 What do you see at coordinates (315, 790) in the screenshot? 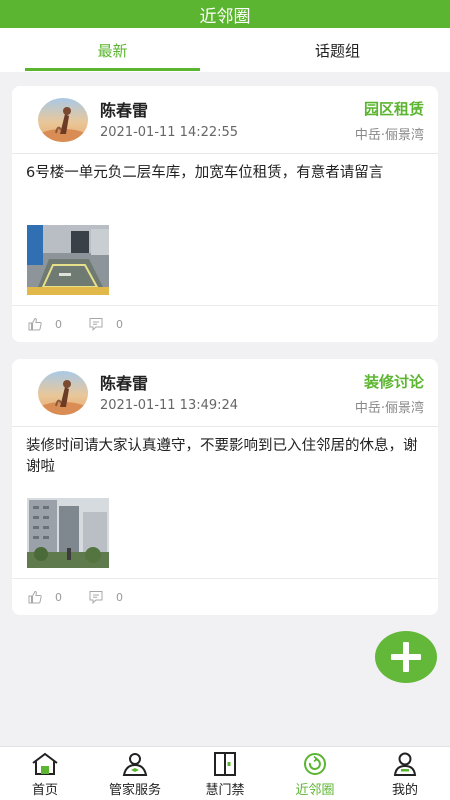
I see `nav-neighbor-circle-label: 近邻圈` at bounding box center [315, 790].